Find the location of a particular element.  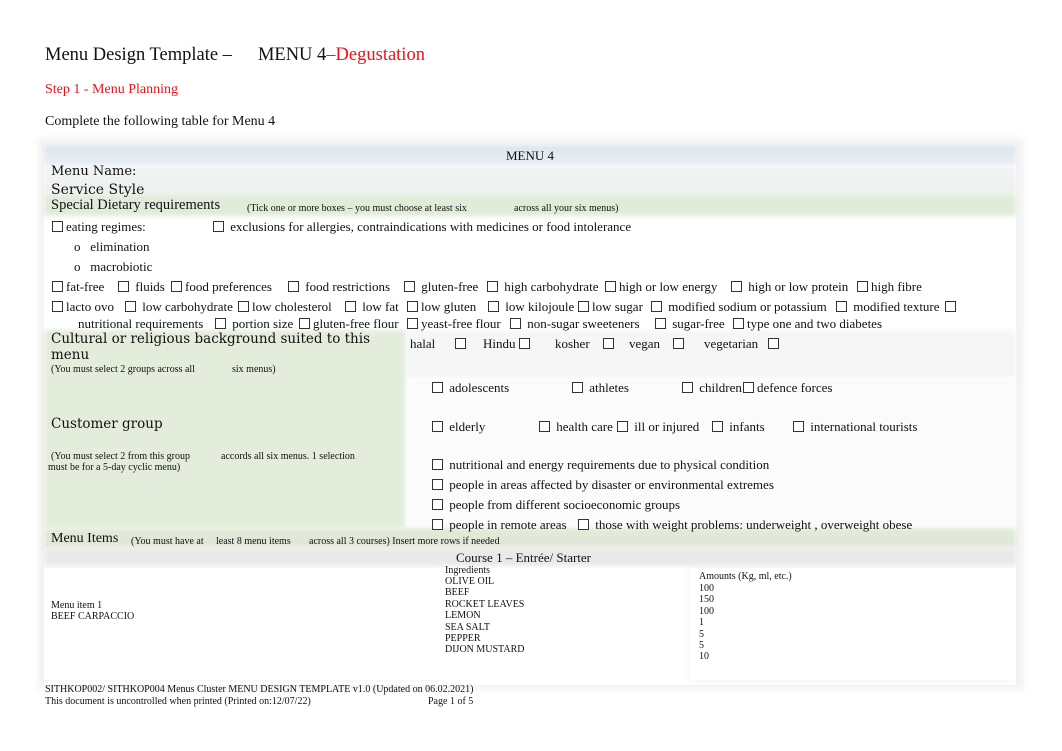

option-non-sugar-sweeteners: non-sugar sweeteners is located at coordinates (575, 324).